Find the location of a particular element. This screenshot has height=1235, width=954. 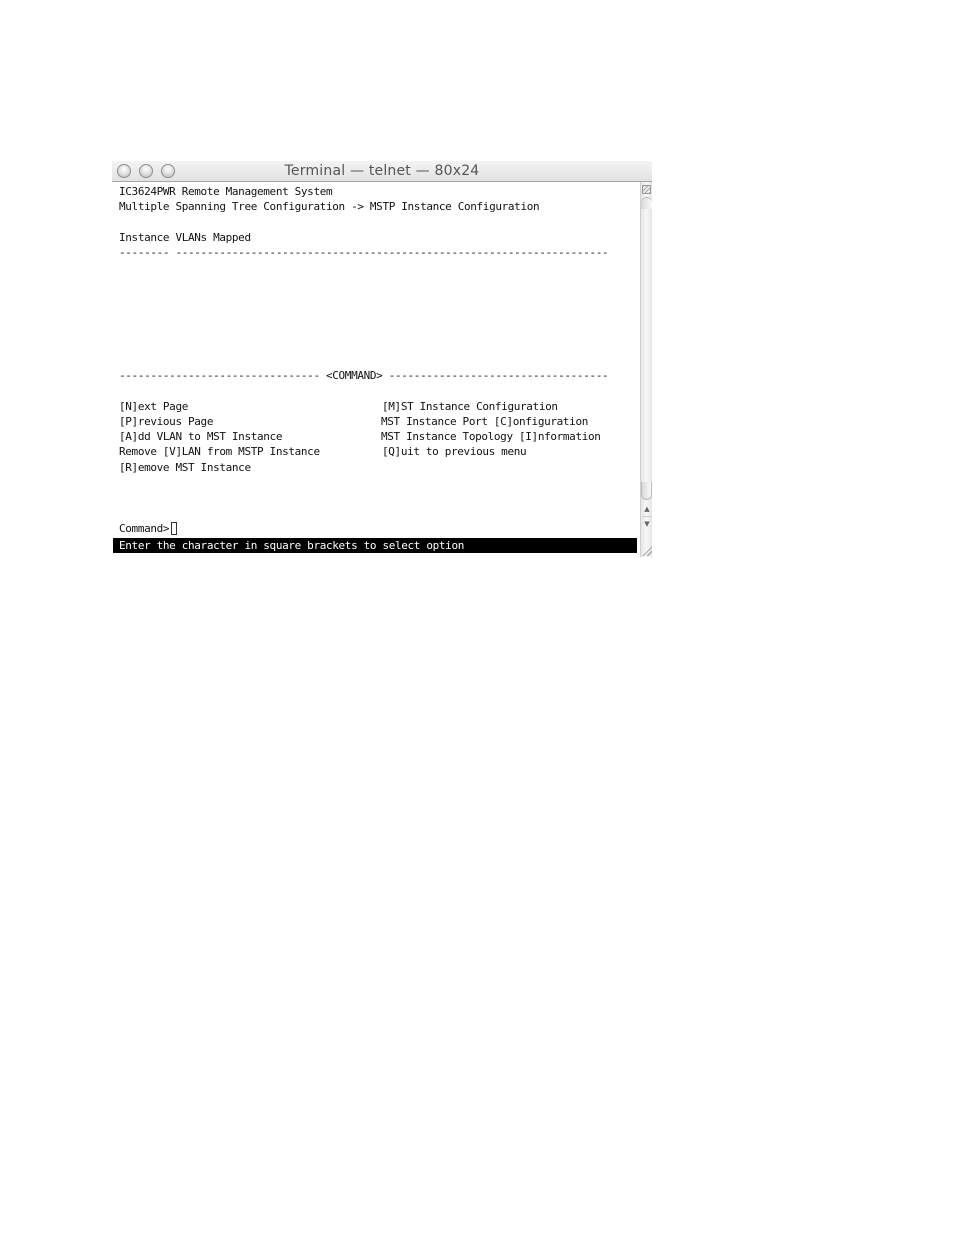

menu-item-mst-instance-config: [M]ST Instance Configuration is located at coordinates (470, 407).